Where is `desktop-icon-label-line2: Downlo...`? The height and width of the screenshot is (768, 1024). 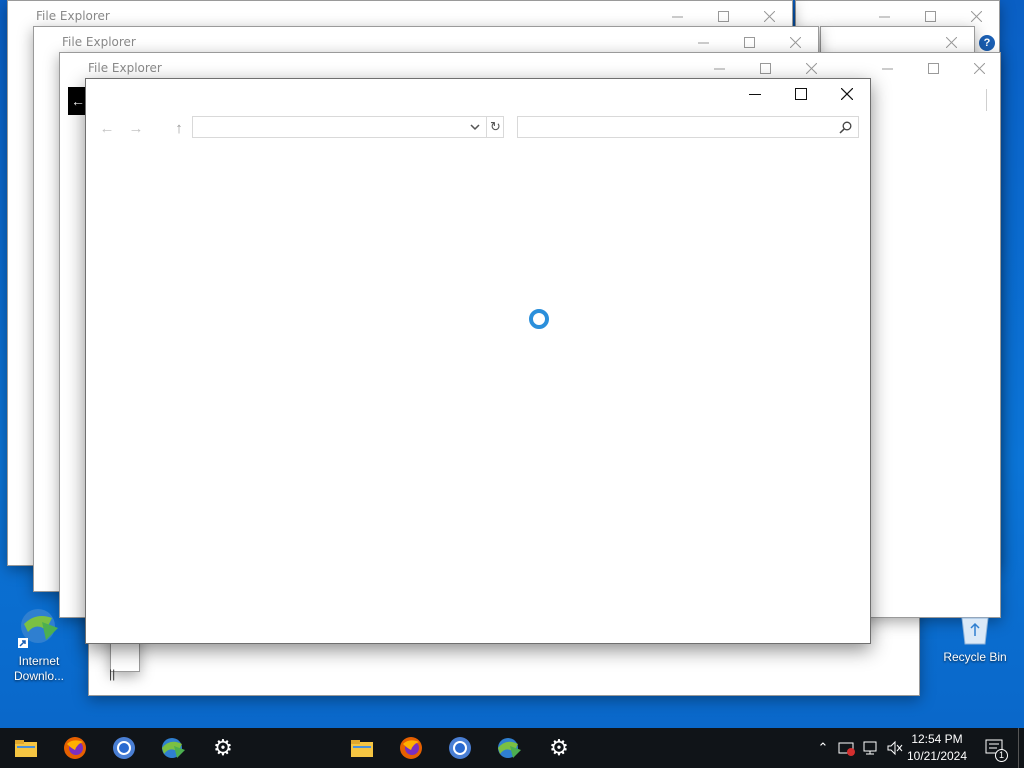
desktop-icon-label-line2: Downlo... is located at coordinates (39, 676).